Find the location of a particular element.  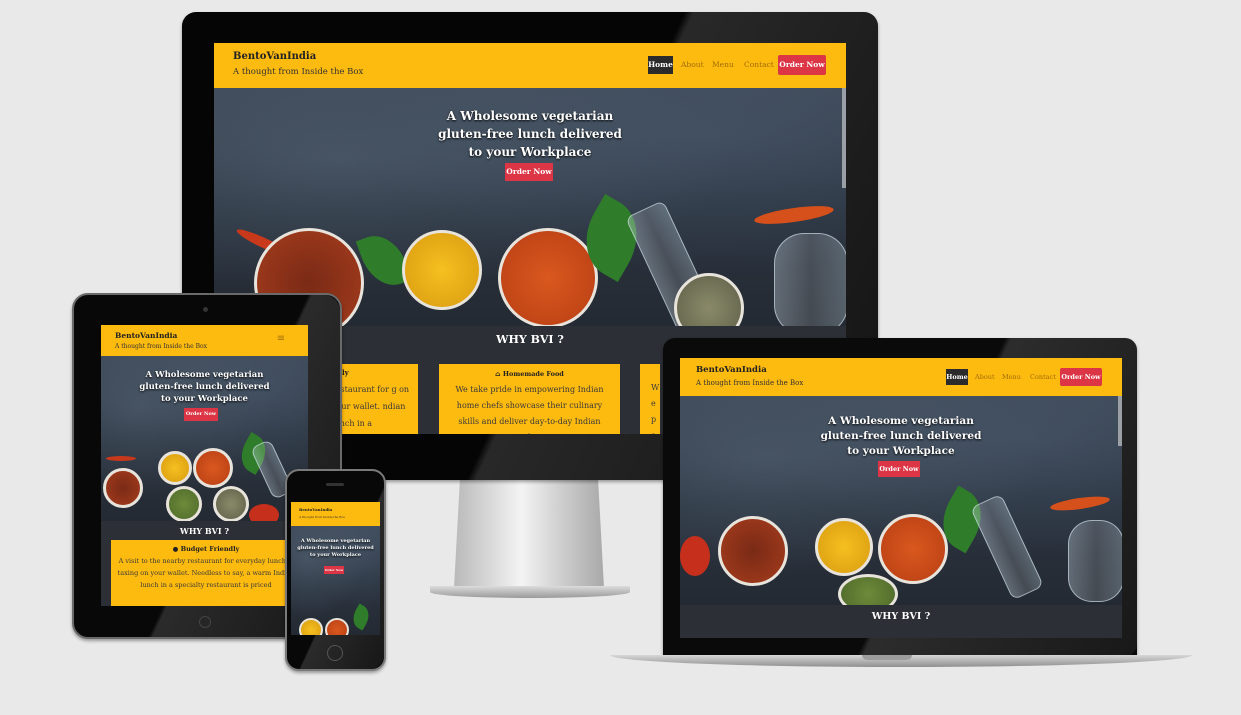

feature-card-title: ndly is located at coordinates (375, 372).